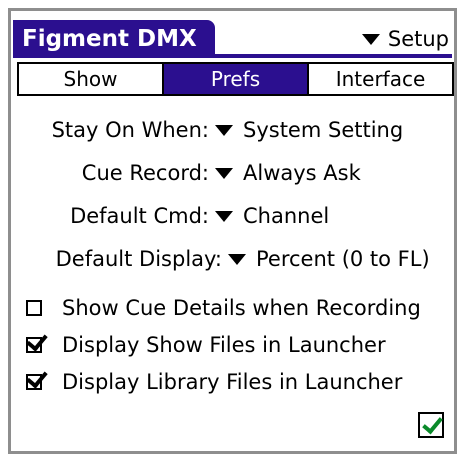  What do you see at coordinates (343, 259) in the screenshot?
I see `default-display-value: Percent (0 to FL)` at bounding box center [343, 259].